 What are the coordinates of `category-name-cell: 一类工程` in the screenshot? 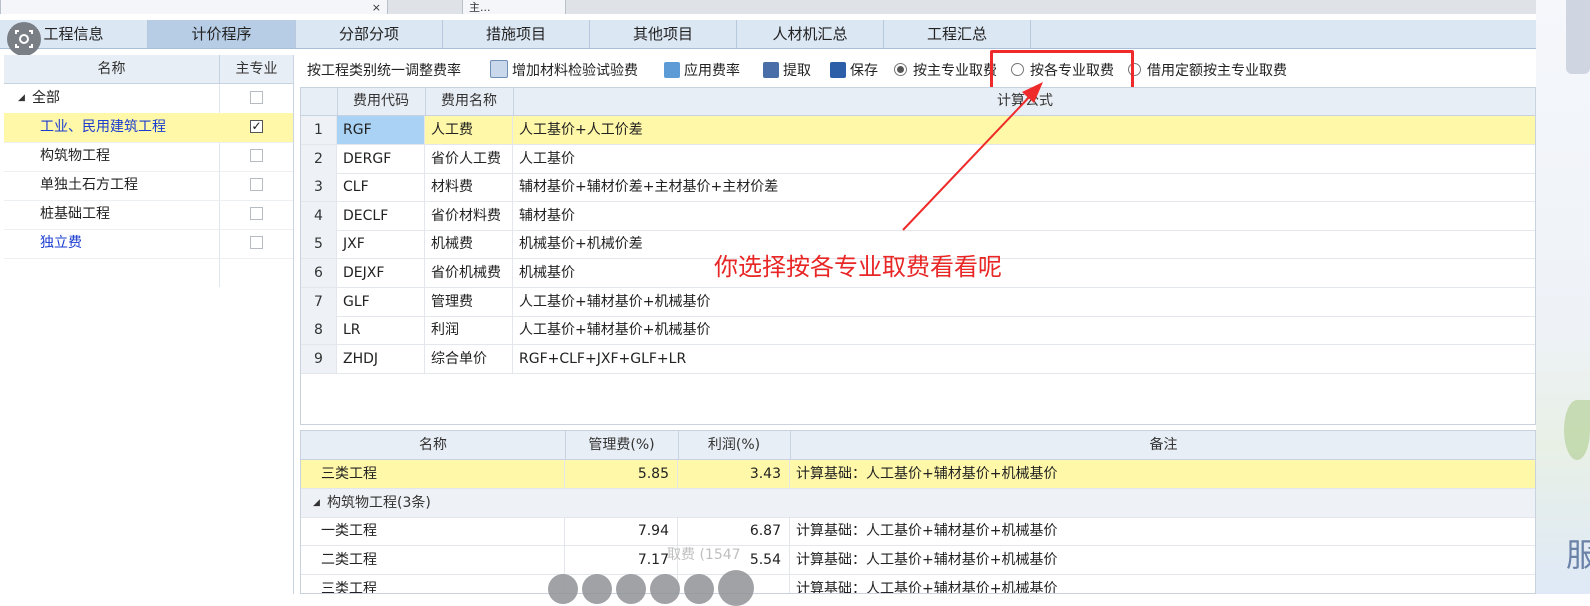 It's located at (433, 531).